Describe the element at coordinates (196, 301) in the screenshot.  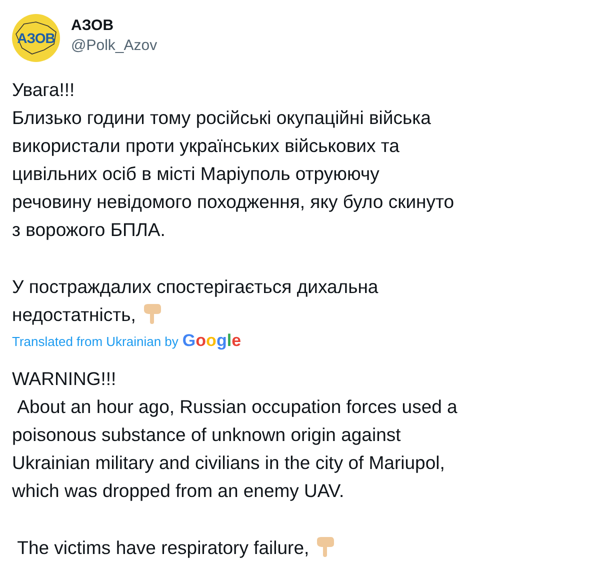
I see `tweet-paragraph: У постраждалих спостерігається дихальна недостатність,` at that location.